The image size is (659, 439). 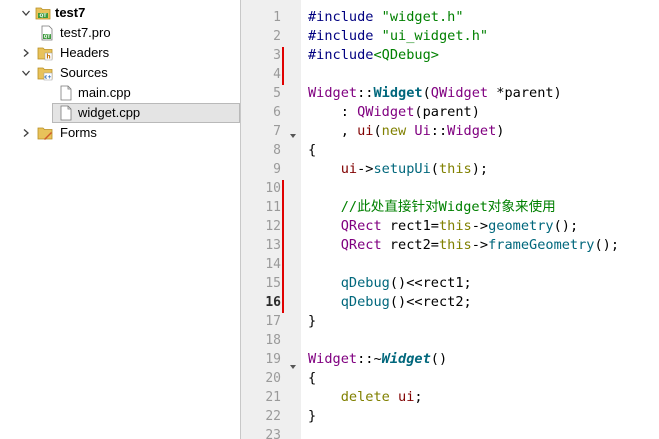 I want to click on code-token: delete, so click(x=365, y=397).